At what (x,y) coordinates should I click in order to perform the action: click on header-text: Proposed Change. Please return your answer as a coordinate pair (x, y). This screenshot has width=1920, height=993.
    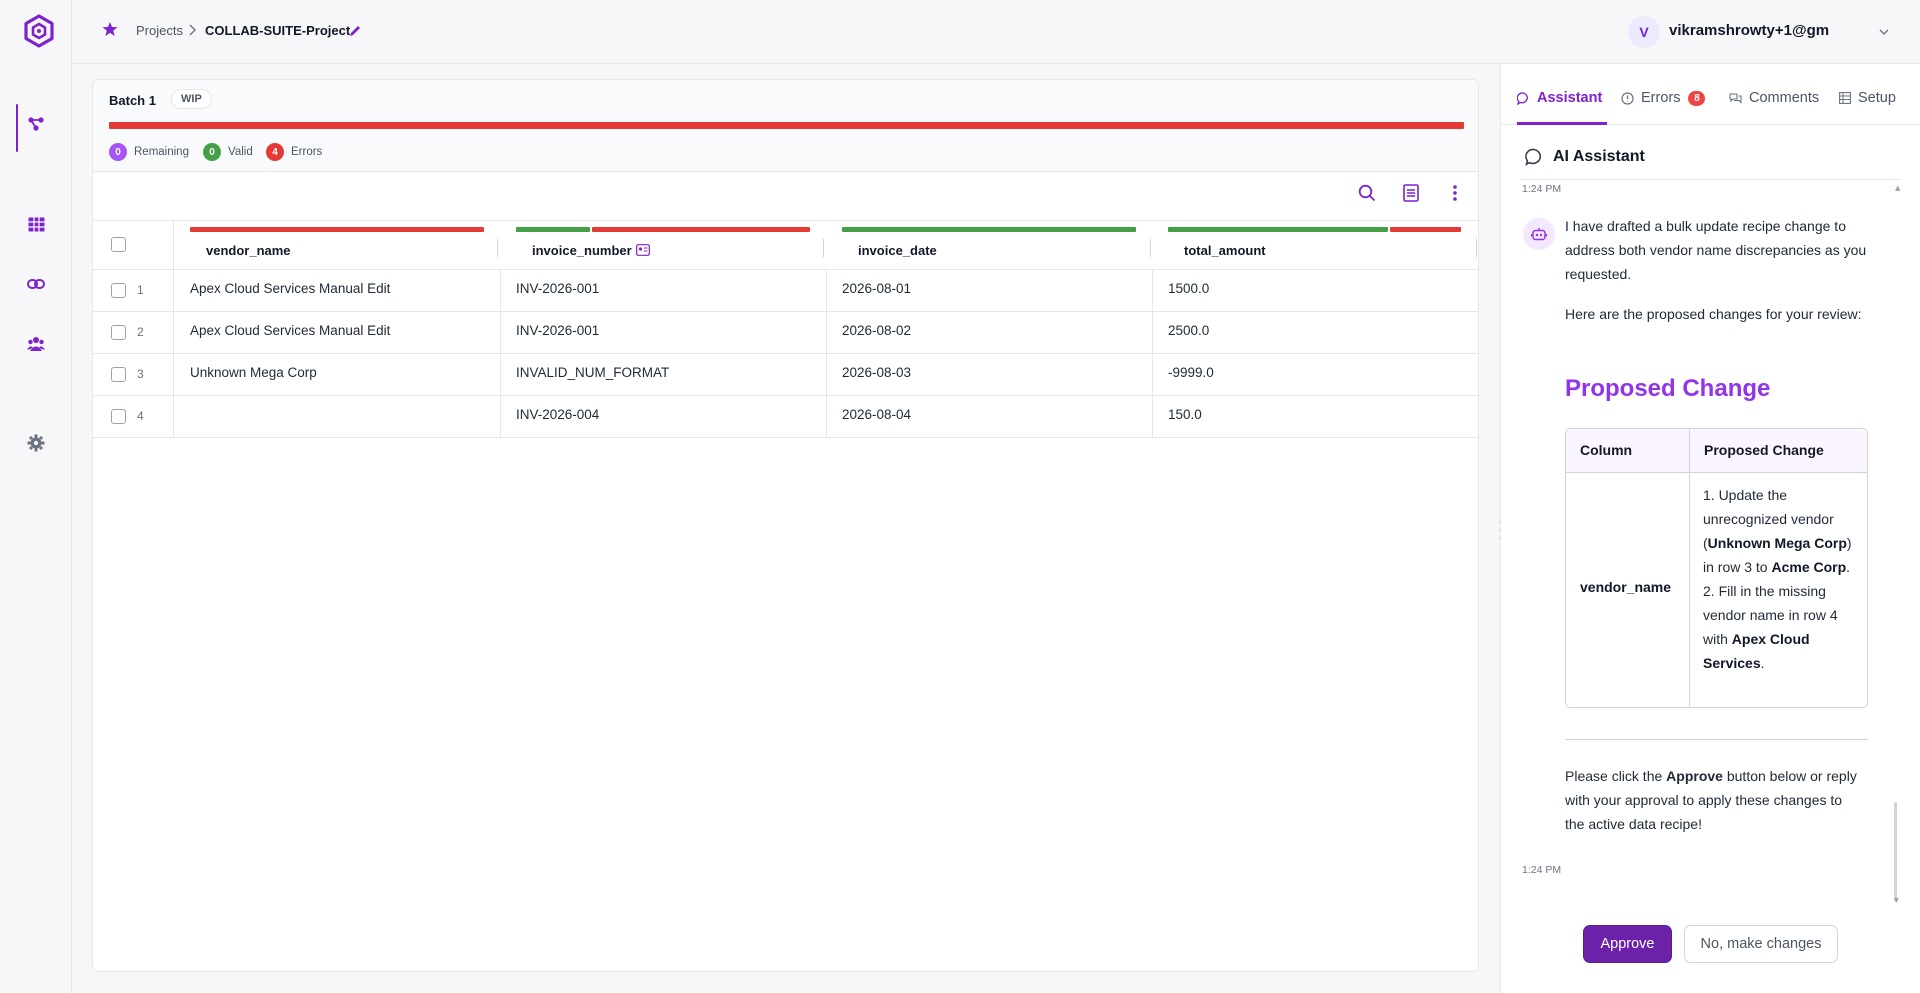
    Looking at the image, I should click on (1764, 450).